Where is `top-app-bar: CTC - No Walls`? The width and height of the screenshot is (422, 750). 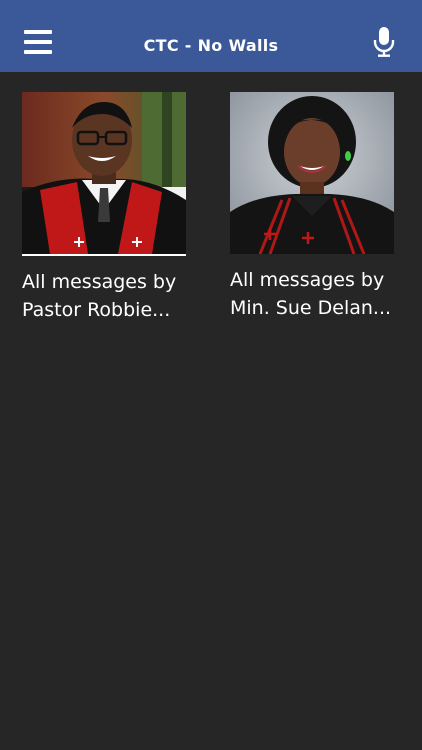
top-app-bar: CTC - No Walls is located at coordinates (211, 36).